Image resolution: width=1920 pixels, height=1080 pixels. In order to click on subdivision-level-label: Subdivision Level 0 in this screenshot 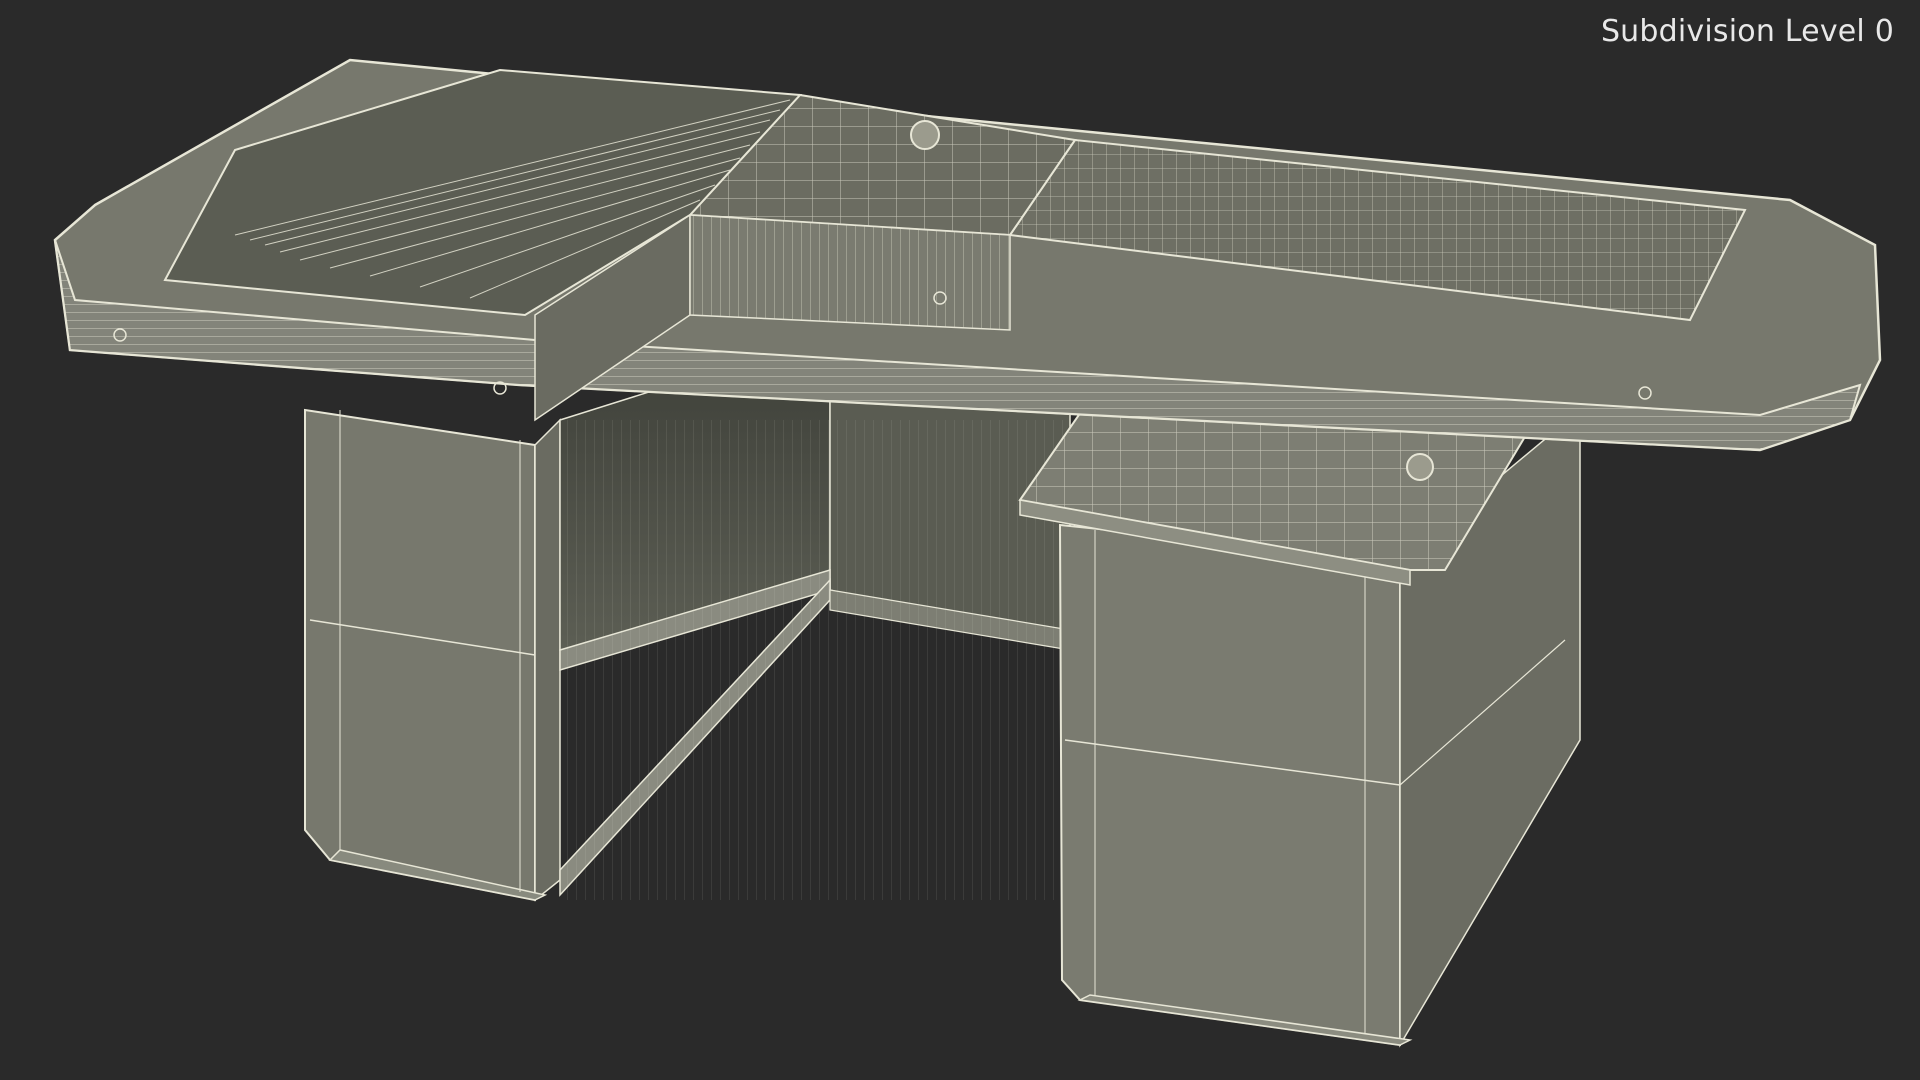, I will do `click(1747, 31)`.